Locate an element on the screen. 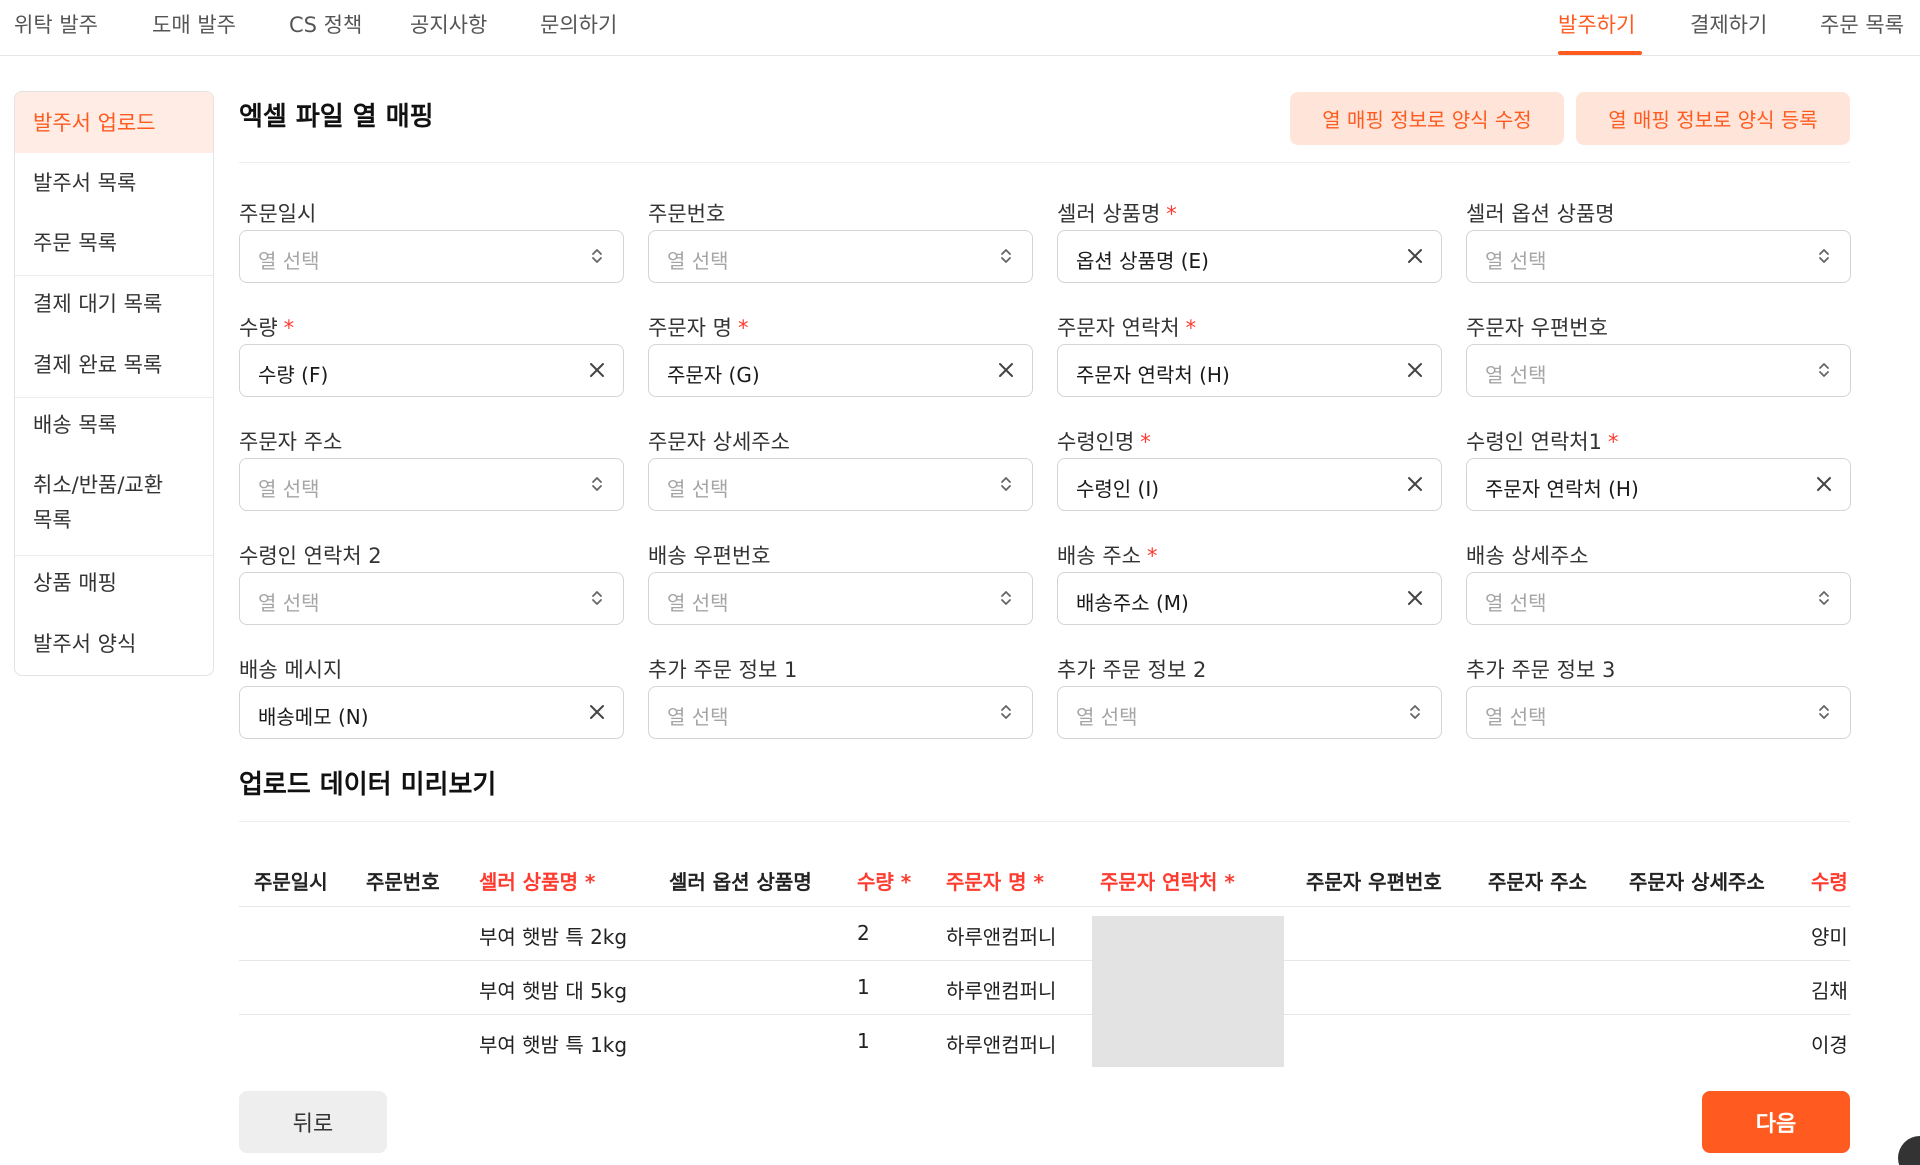 Image resolution: width=1920 pixels, height=1165 pixels. mapping-title: 엑셀 파일 열 매핑 is located at coordinates (336, 117).